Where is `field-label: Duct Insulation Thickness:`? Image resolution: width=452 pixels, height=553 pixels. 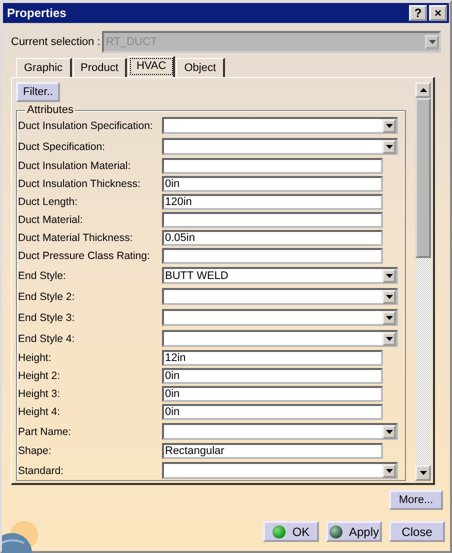
field-label: Duct Insulation Thickness: is located at coordinates (80, 184).